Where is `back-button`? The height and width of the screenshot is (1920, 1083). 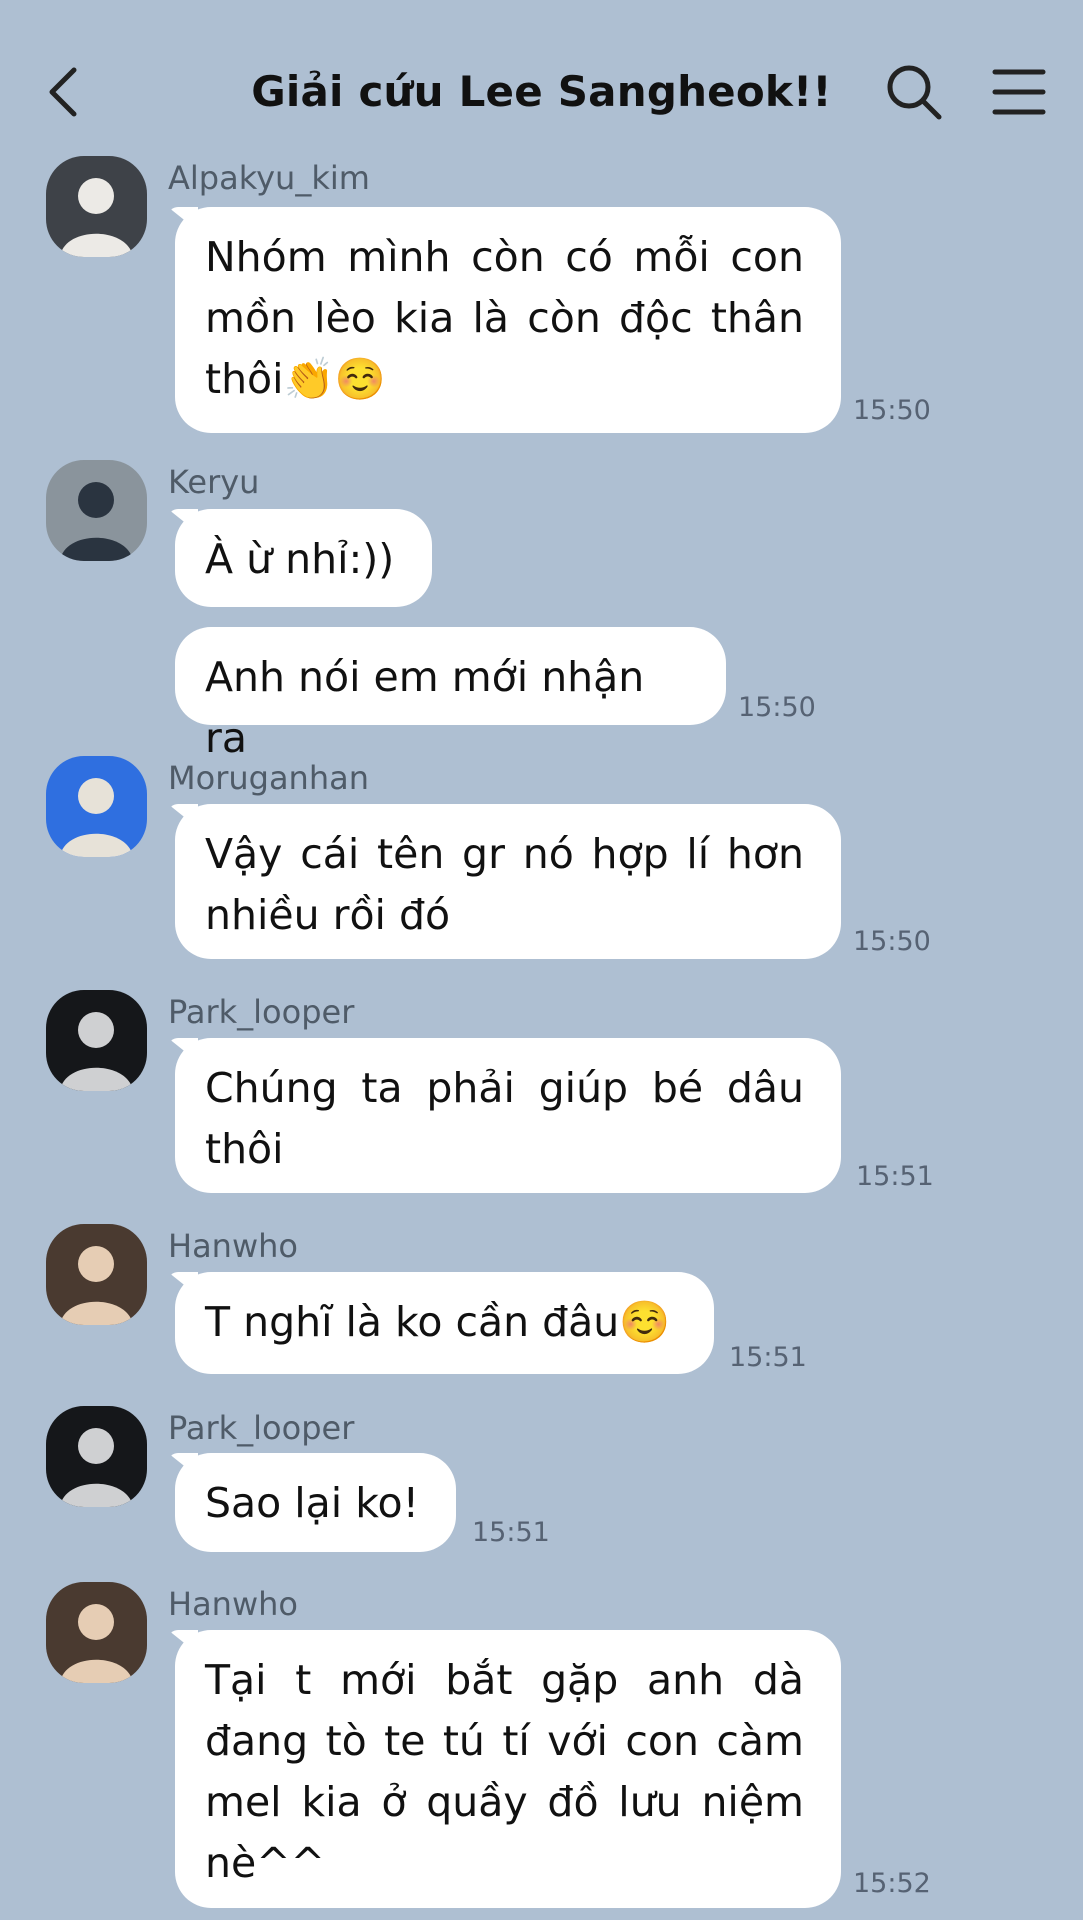
back-button is located at coordinates (66, 92).